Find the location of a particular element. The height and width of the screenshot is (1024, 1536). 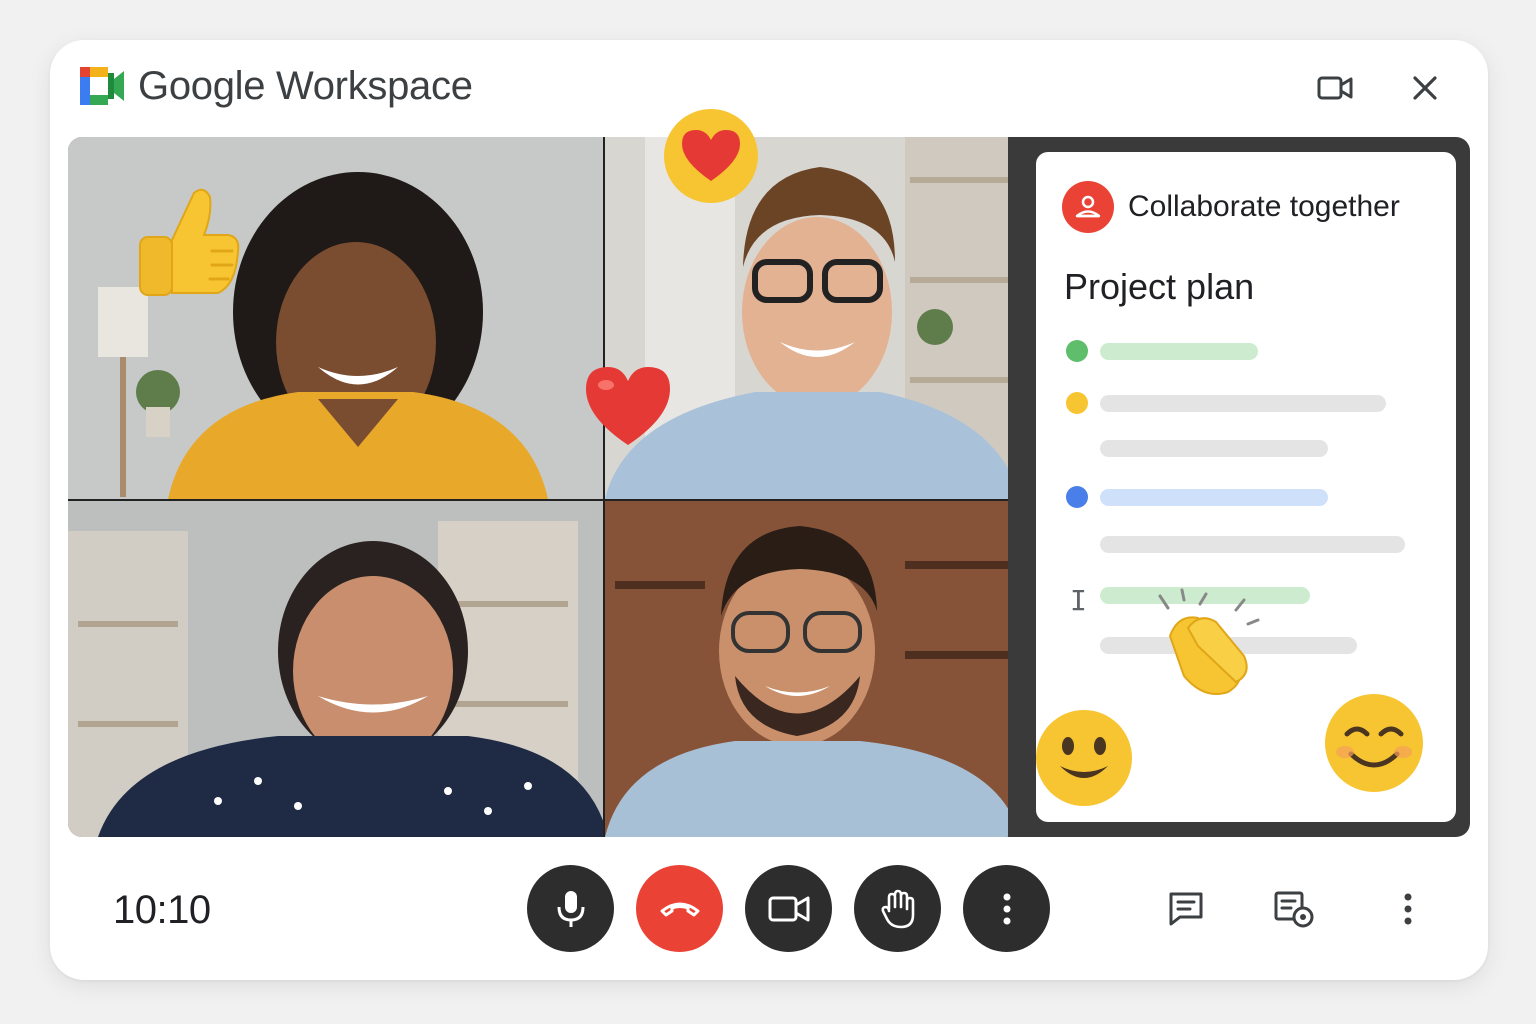

collaborator-avatar-icon is located at coordinates (1088, 207).